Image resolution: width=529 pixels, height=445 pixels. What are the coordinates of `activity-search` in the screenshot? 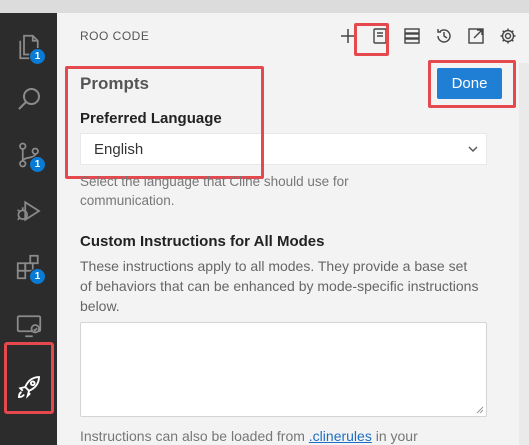 It's located at (28, 99).